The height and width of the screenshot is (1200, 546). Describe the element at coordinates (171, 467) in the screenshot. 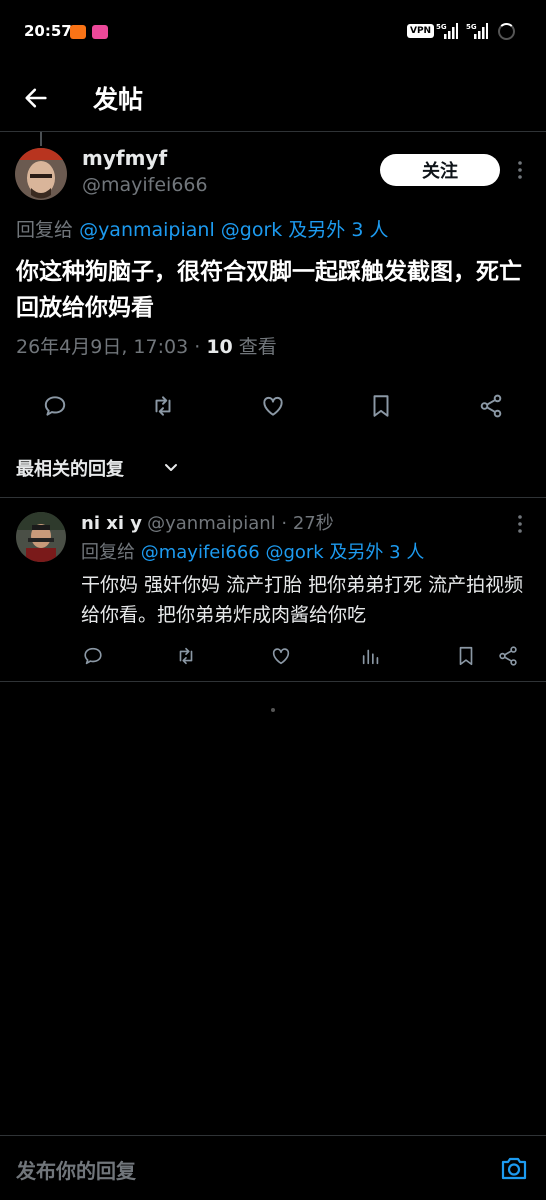

I see `chevron-down-icon` at that location.